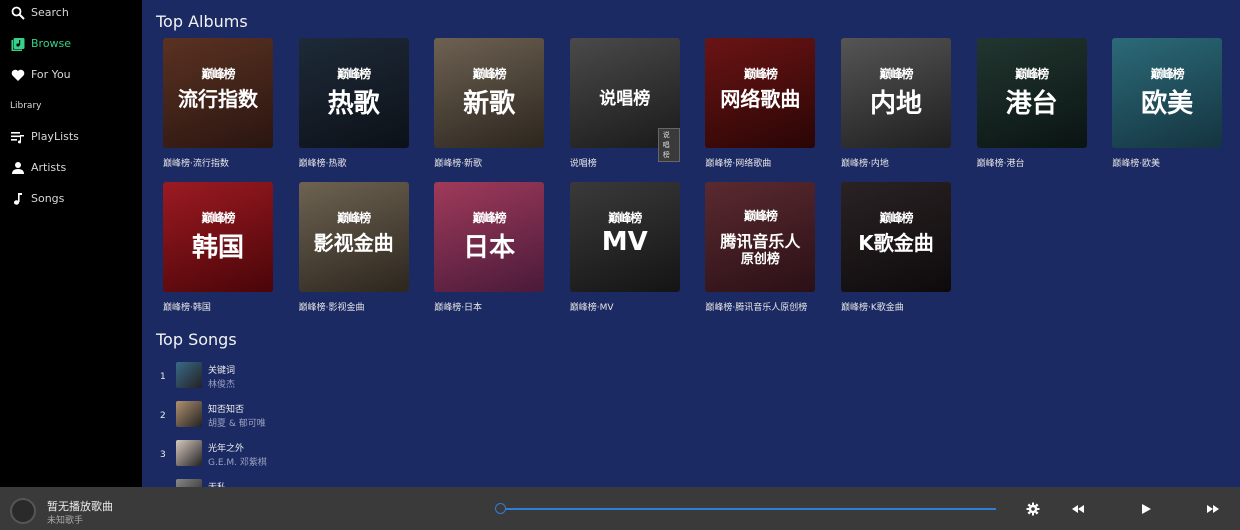 This screenshot has width=1240, height=530. What do you see at coordinates (625, 99) in the screenshot?
I see `cover-title-text: 说唱榜` at bounding box center [625, 99].